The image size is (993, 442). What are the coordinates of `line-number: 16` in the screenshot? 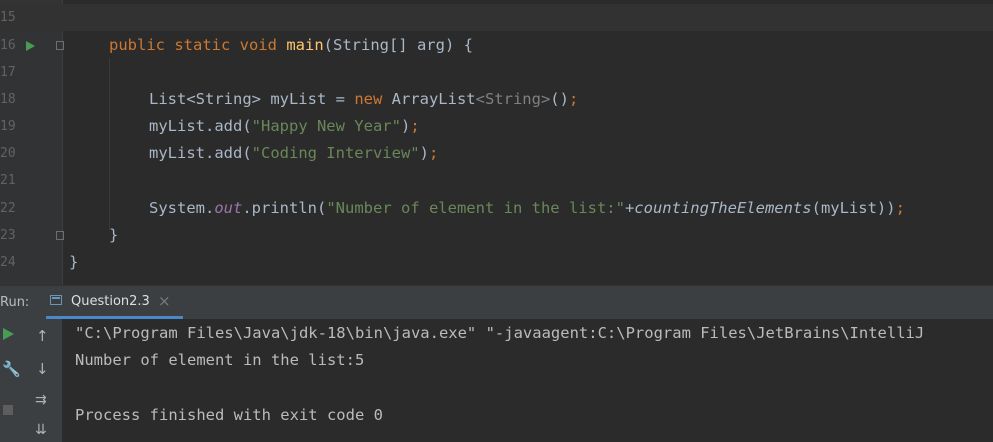 It's located at (8, 45).